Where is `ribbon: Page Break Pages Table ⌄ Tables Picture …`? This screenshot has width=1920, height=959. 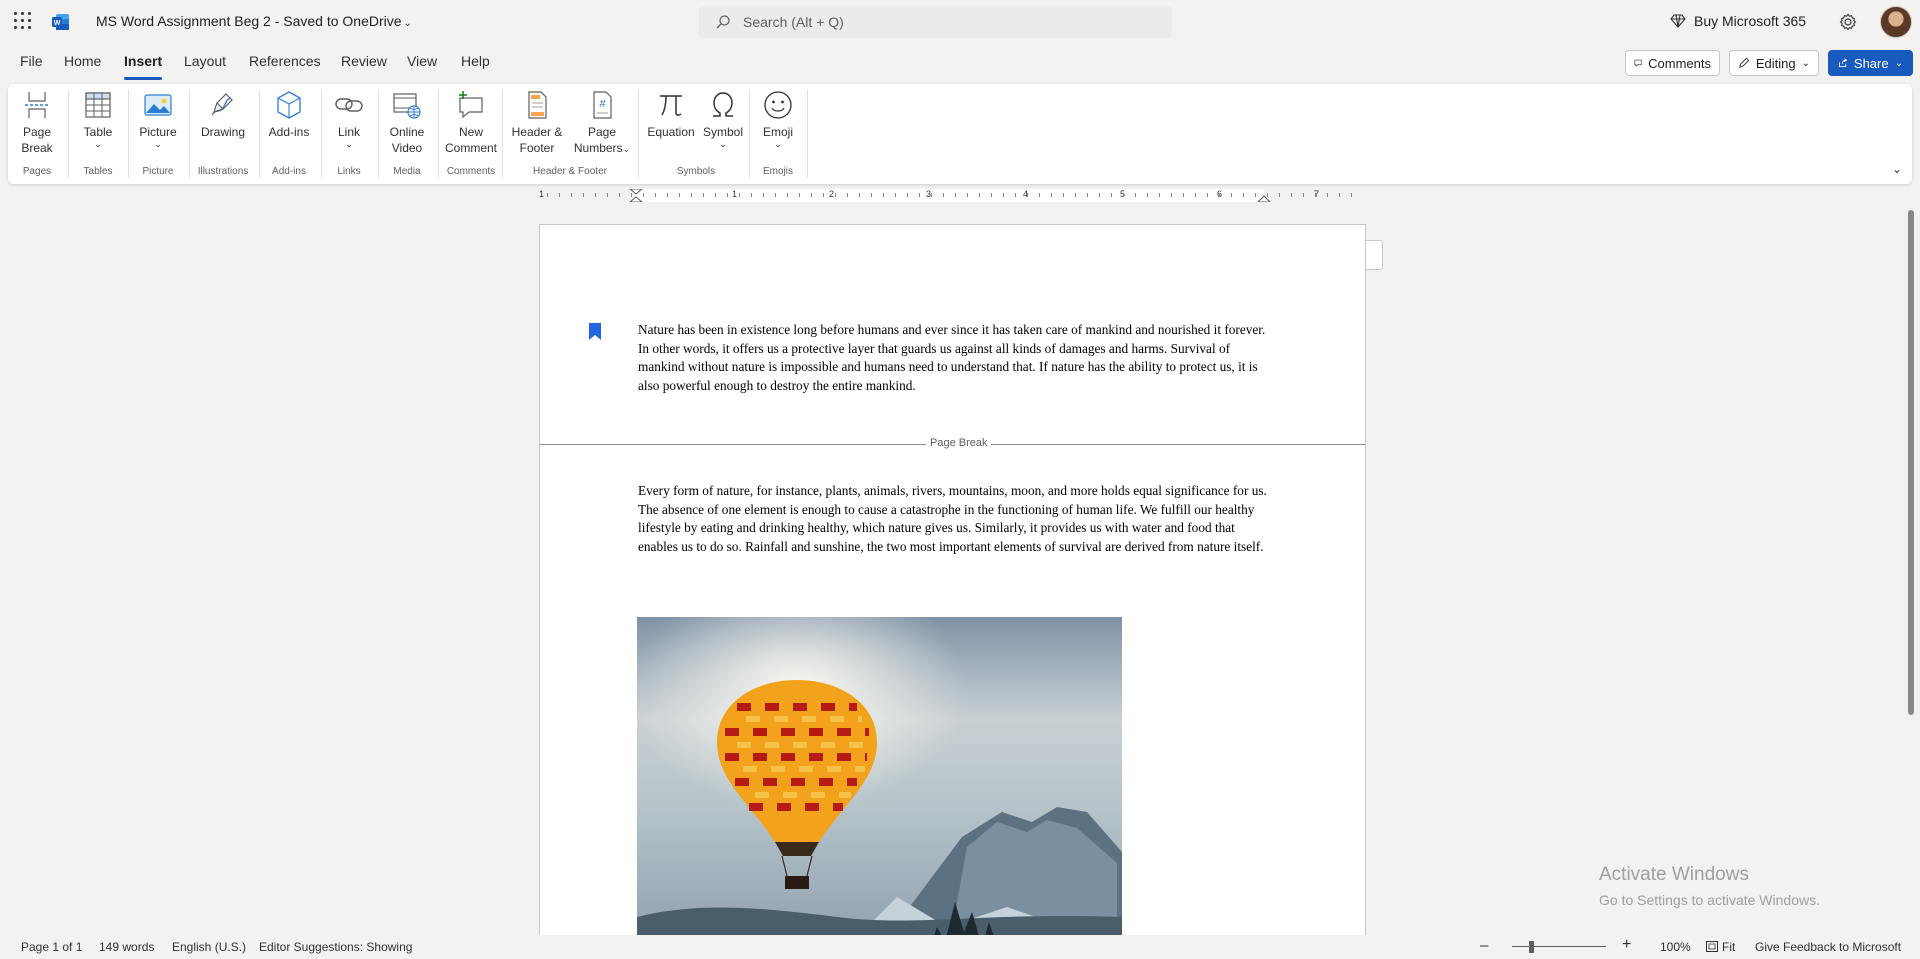
ribbon: Page Break Pages Table ⌄ Tables Picture … is located at coordinates (960, 134).